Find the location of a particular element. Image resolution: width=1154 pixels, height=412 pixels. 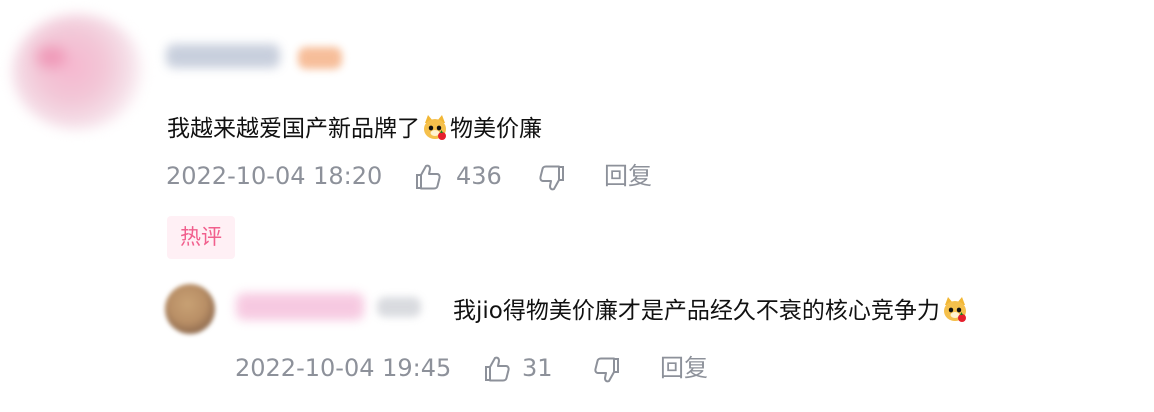

comment-text-part-2: 物美价廉 is located at coordinates (496, 129).